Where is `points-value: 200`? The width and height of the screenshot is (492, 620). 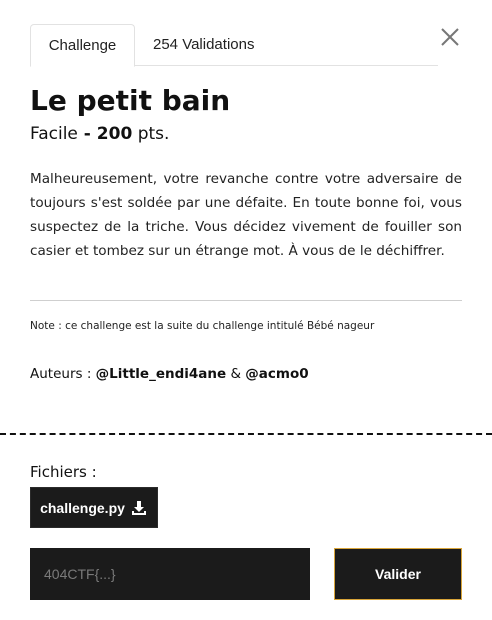 points-value: 200 is located at coordinates (114, 134).